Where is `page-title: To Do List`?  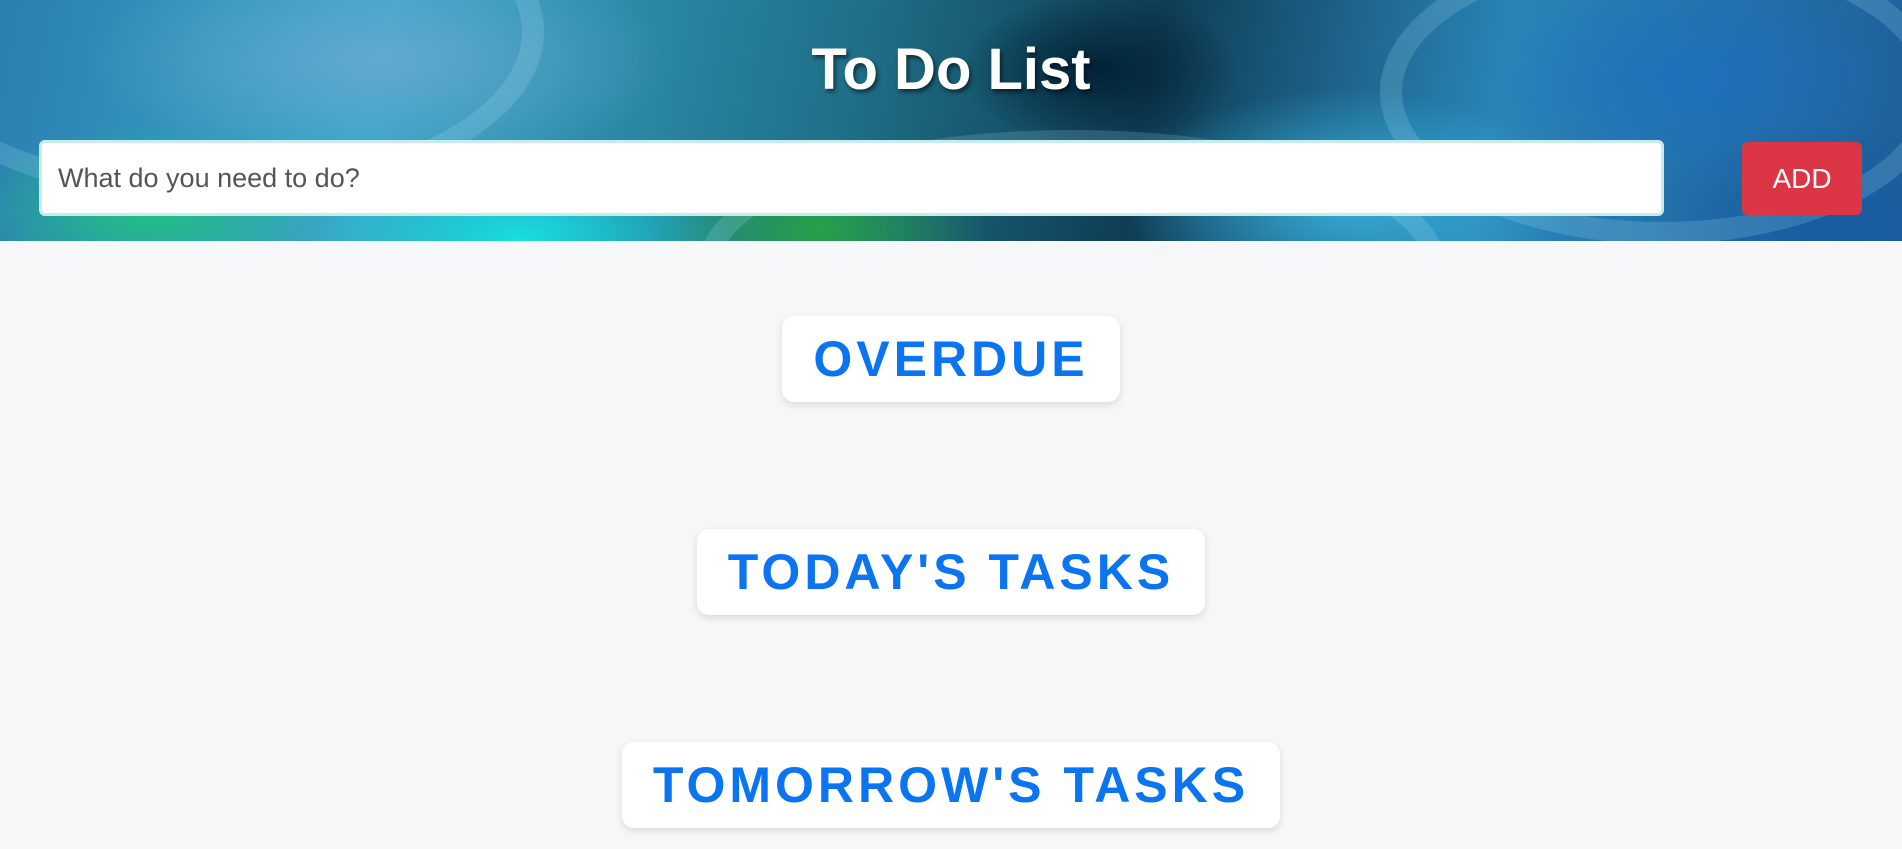 page-title: To Do List is located at coordinates (951, 69).